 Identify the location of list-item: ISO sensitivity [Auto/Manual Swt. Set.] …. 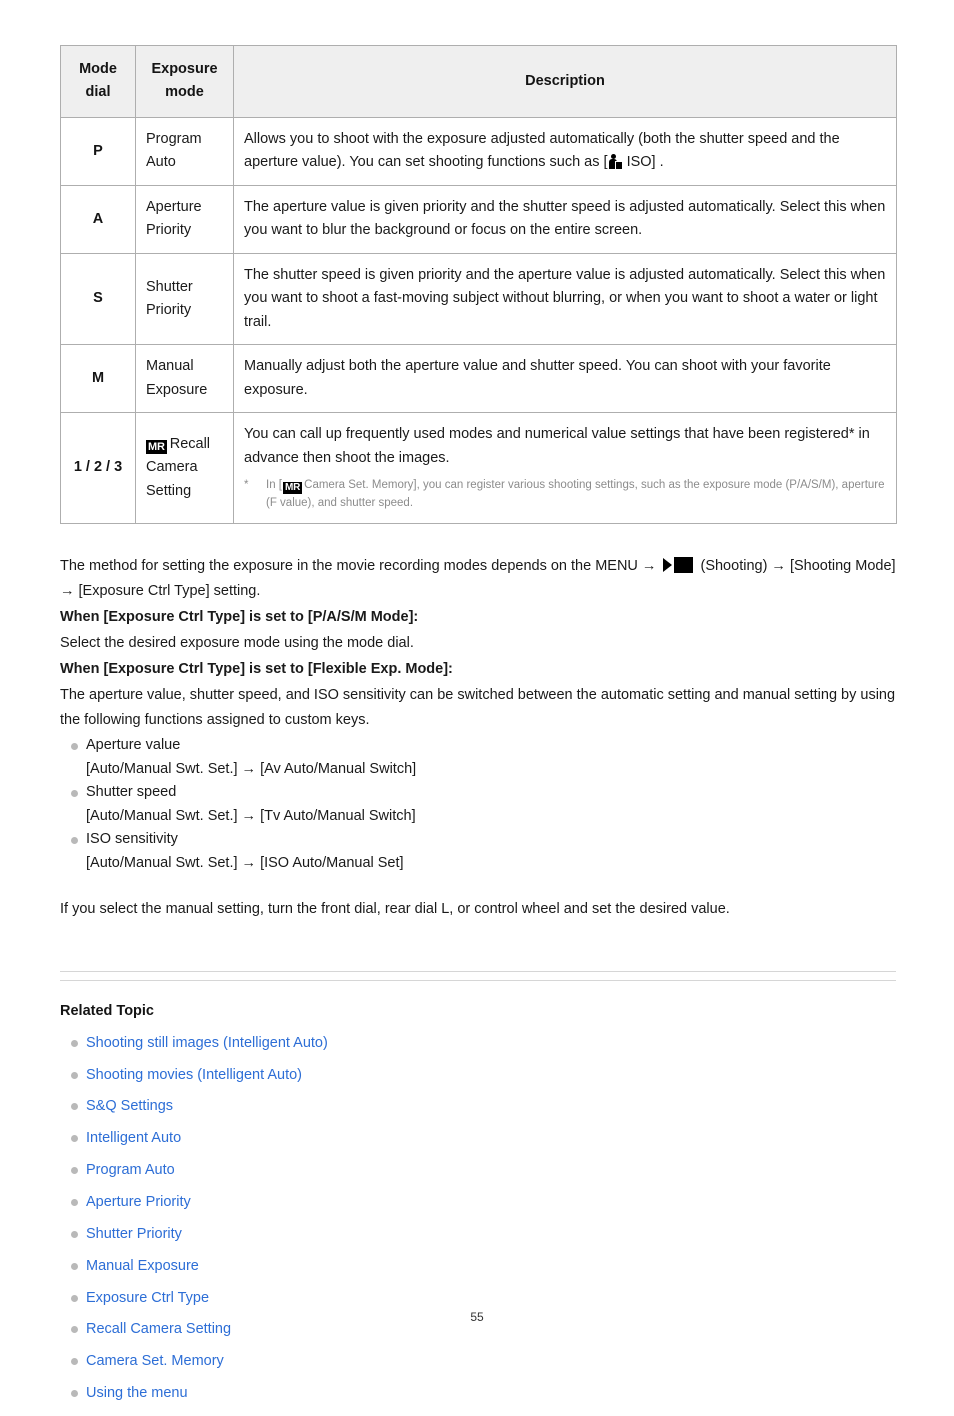
(478, 851).